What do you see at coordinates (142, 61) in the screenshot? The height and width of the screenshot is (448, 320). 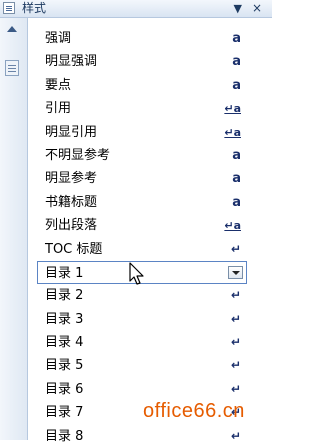 I see `style-item-intense-emphasis: 明显强调 a` at bounding box center [142, 61].